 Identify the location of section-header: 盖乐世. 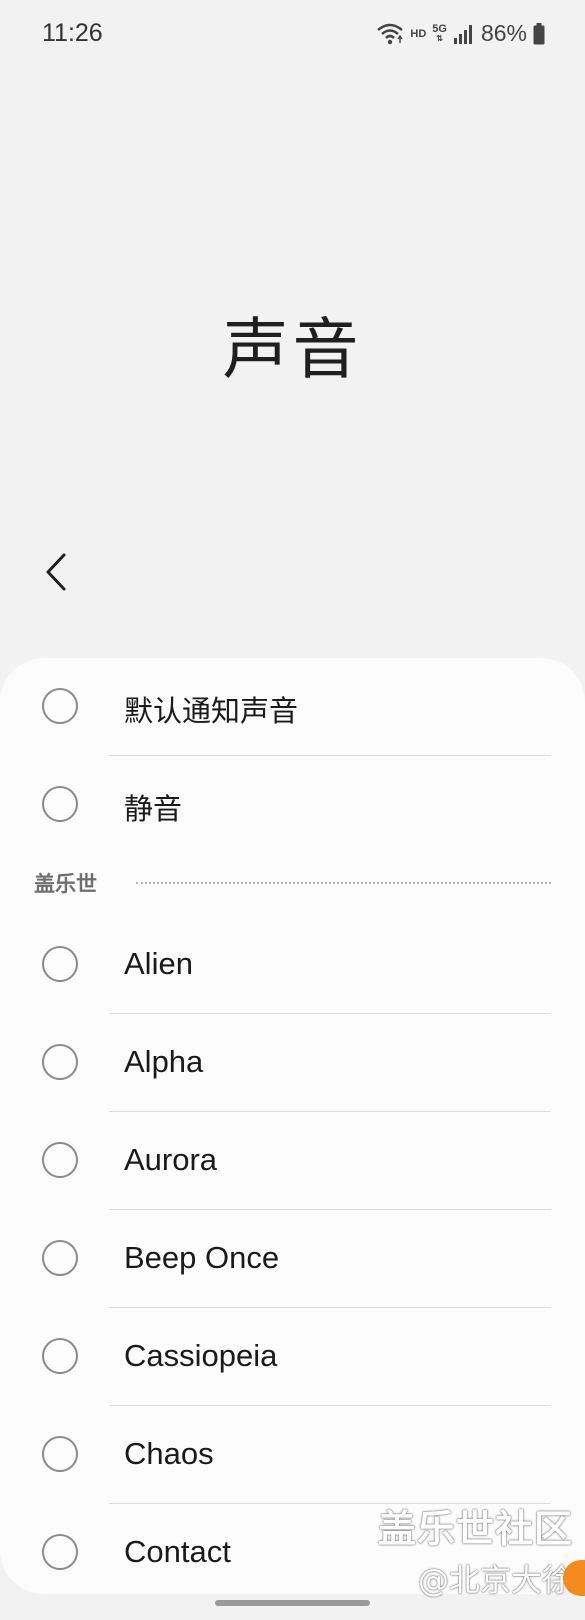
(292, 885).